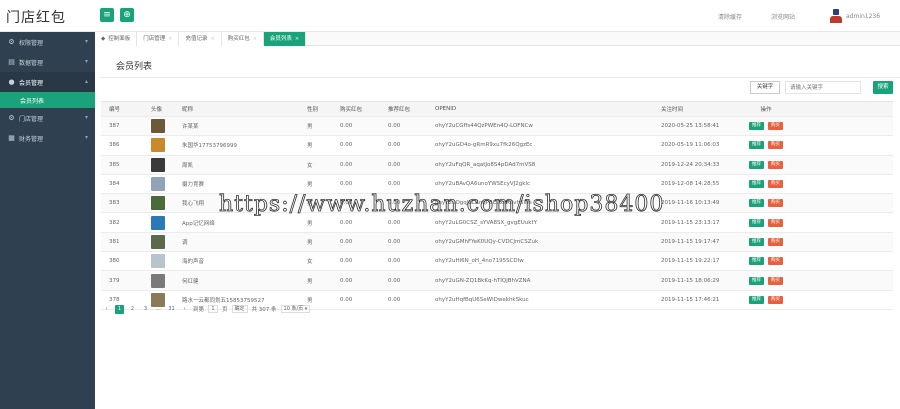  What do you see at coordinates (127, 15) in the screenshot?
I see `refresh-button: ⊕` at bounding box center [127, 15].